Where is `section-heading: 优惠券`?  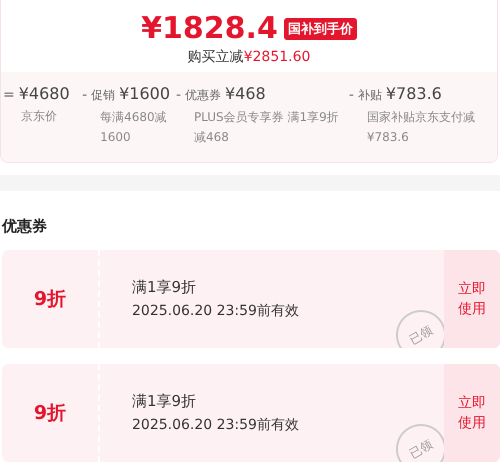 section-heading: 优惠券 is located at coordinates (24, 226).